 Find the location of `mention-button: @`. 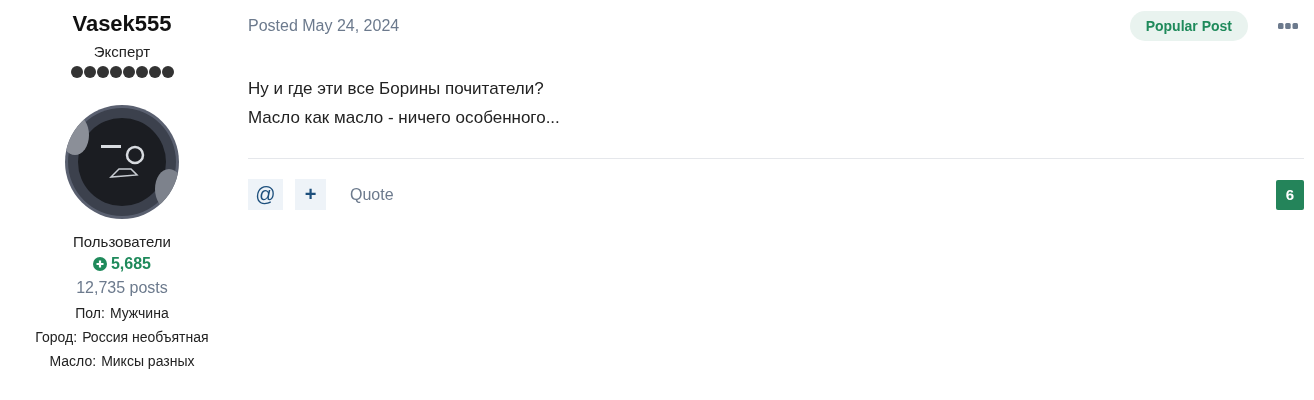

mention-button: @ is located at coordinates (265, 194).